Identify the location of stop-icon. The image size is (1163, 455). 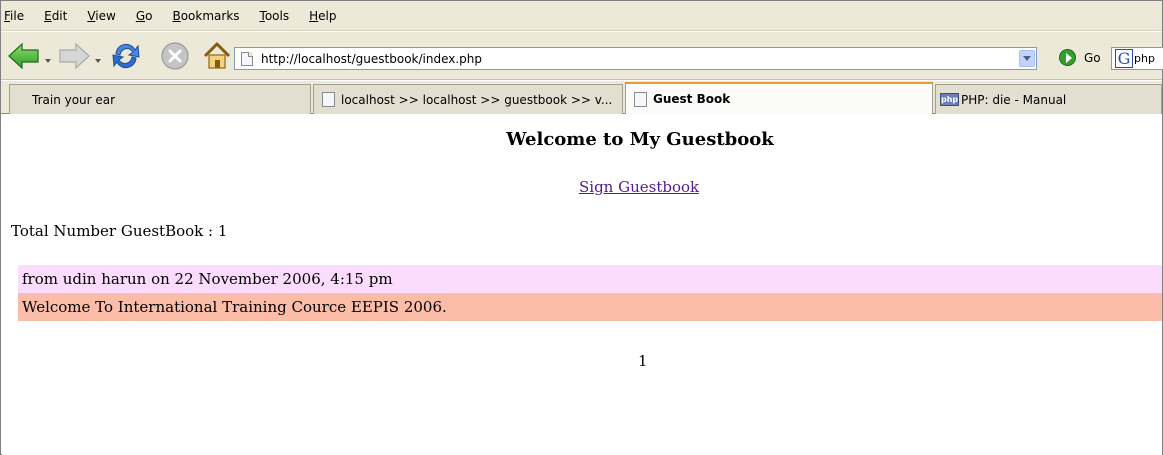
(175, 56).